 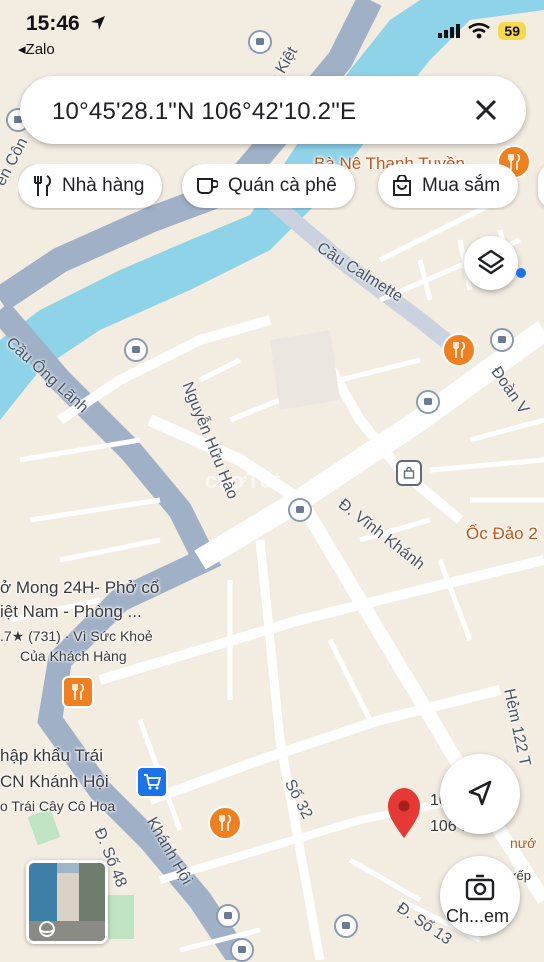 I want to click on cellular-signal-icon, so click(x=449, y=31).